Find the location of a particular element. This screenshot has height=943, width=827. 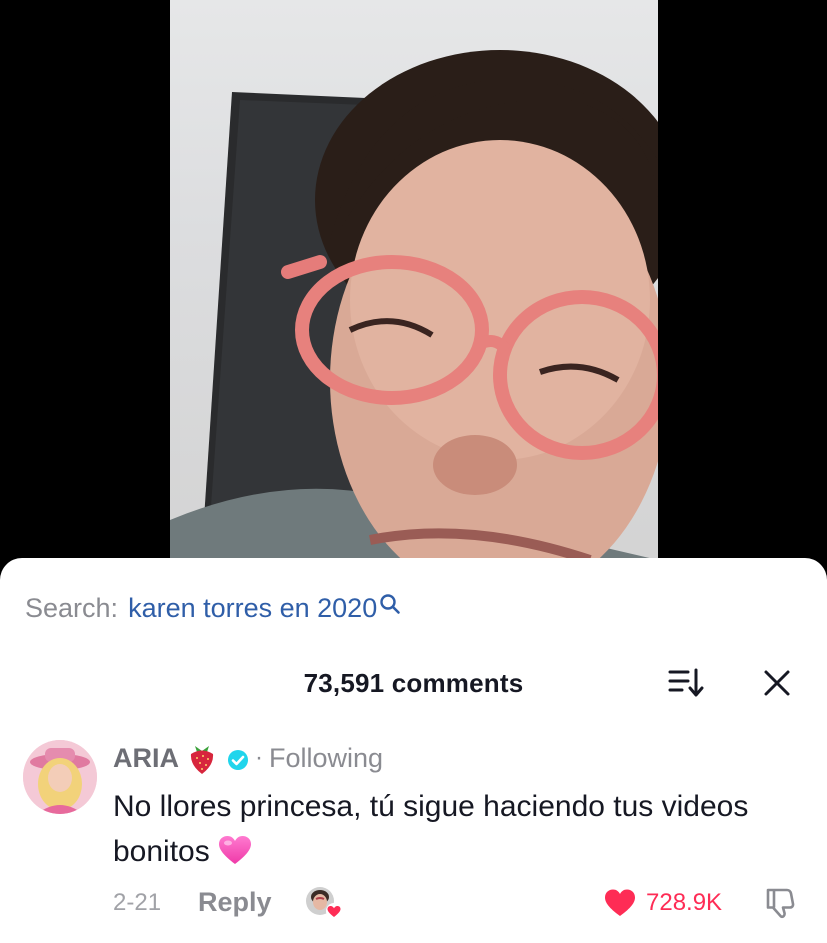

like-button: 728.9K is located at coordinates (663, 903).